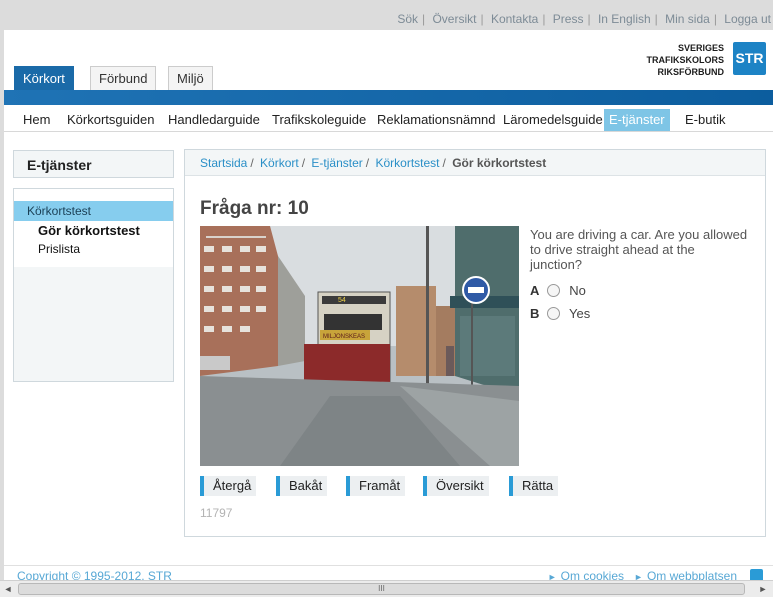 The width and height of the screenshot is (773, 597). I want to click on scroll-left-icon: ◄, so click(8, 589).